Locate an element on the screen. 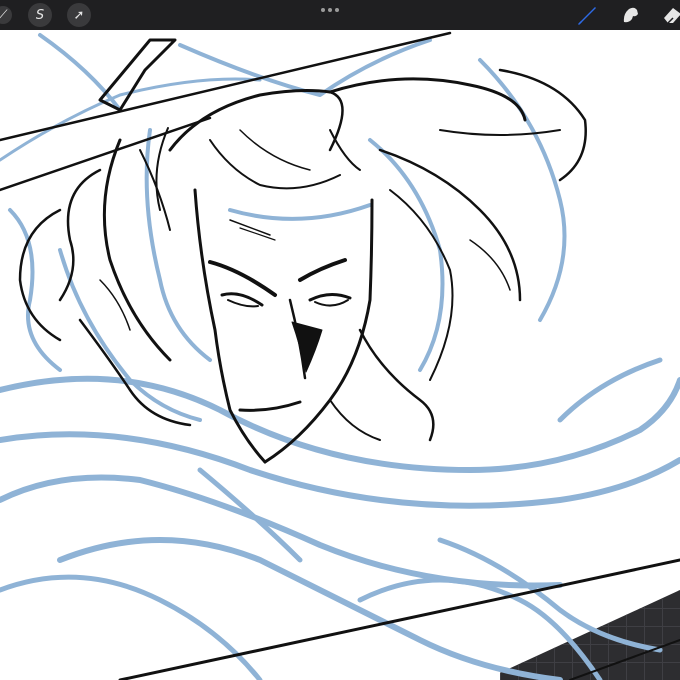  adjustments-button: ⟋ is located at coordinates (6, 15).